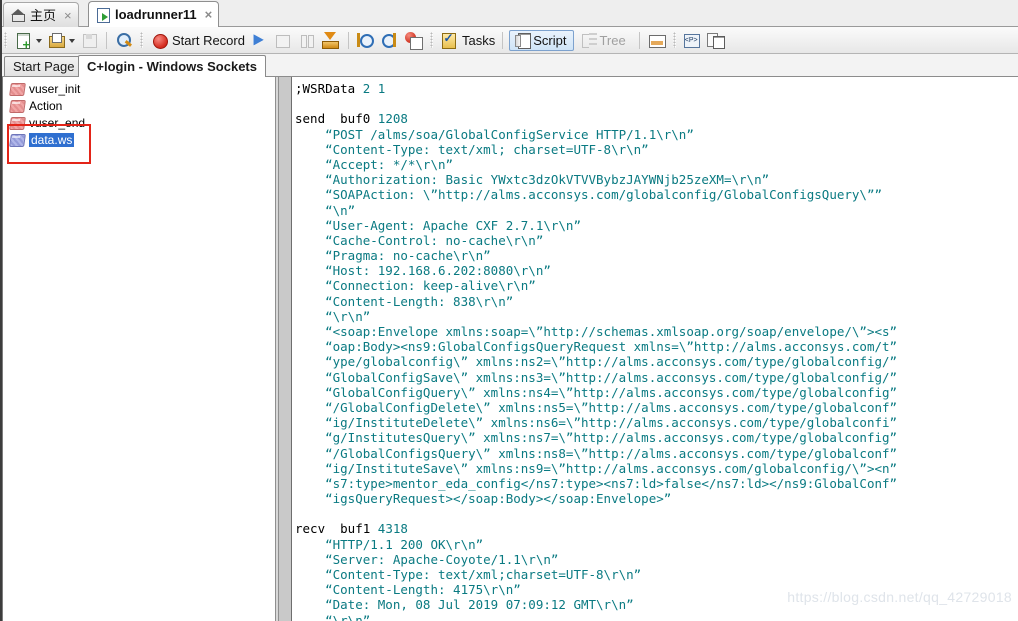  Describe the element at coordinates (89, 40) in the screenshot. I see `save-icon` at that location.